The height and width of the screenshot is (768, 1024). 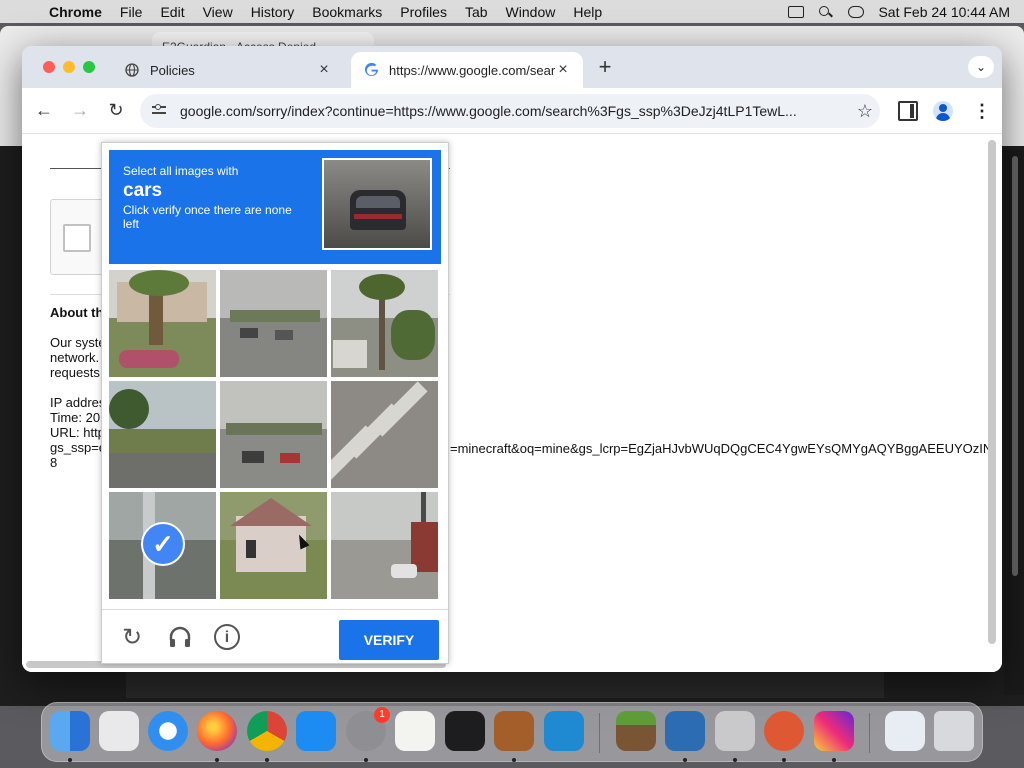 What do you see at coordinates (78, 432) in the screenshot?
I see `request-details: IP addres Time: 20 URL: http gs_ssp=e 8` at bounding box center [78, 432].